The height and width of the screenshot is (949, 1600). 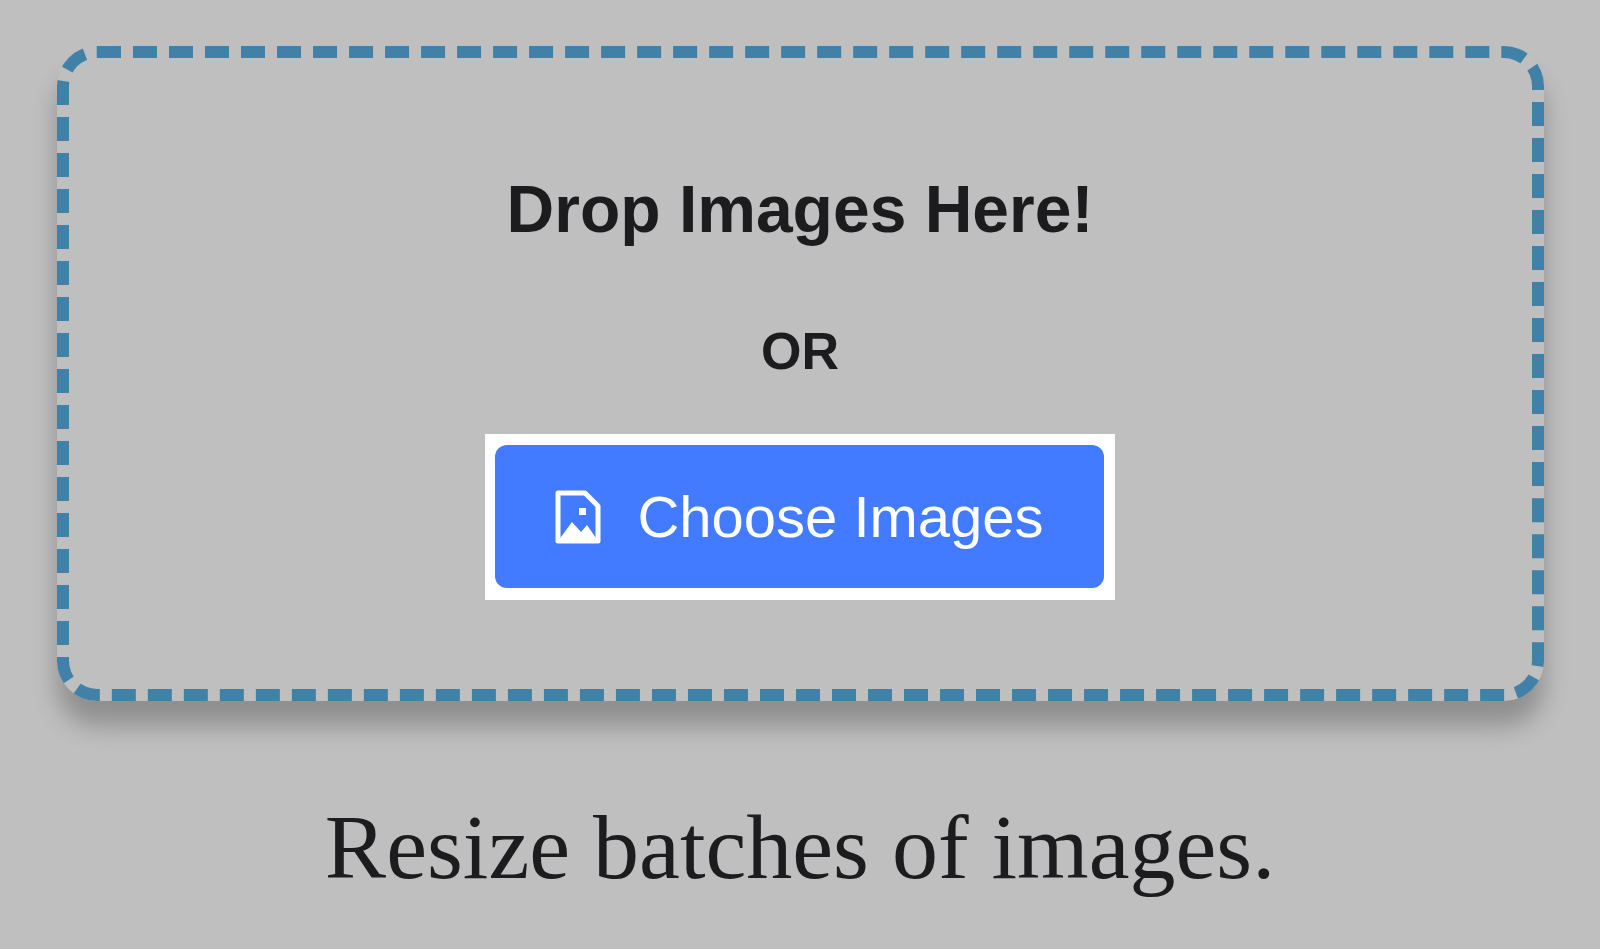 I want to click on choose-images-button: Choose Images, so click(x=799, y=516).